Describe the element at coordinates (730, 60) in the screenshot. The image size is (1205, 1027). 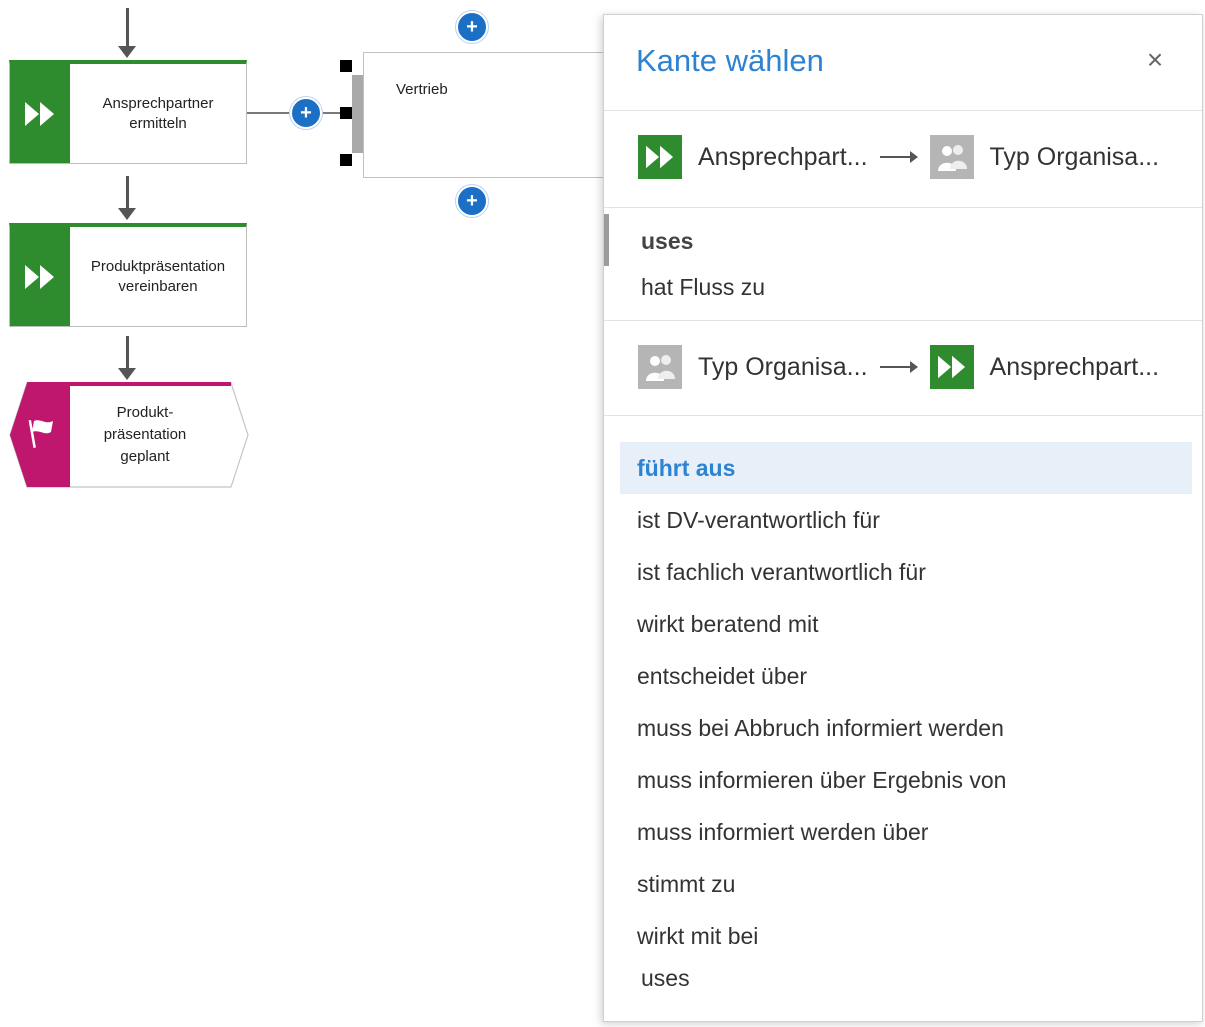
I see `panel-title: Kante wählen` at that location.